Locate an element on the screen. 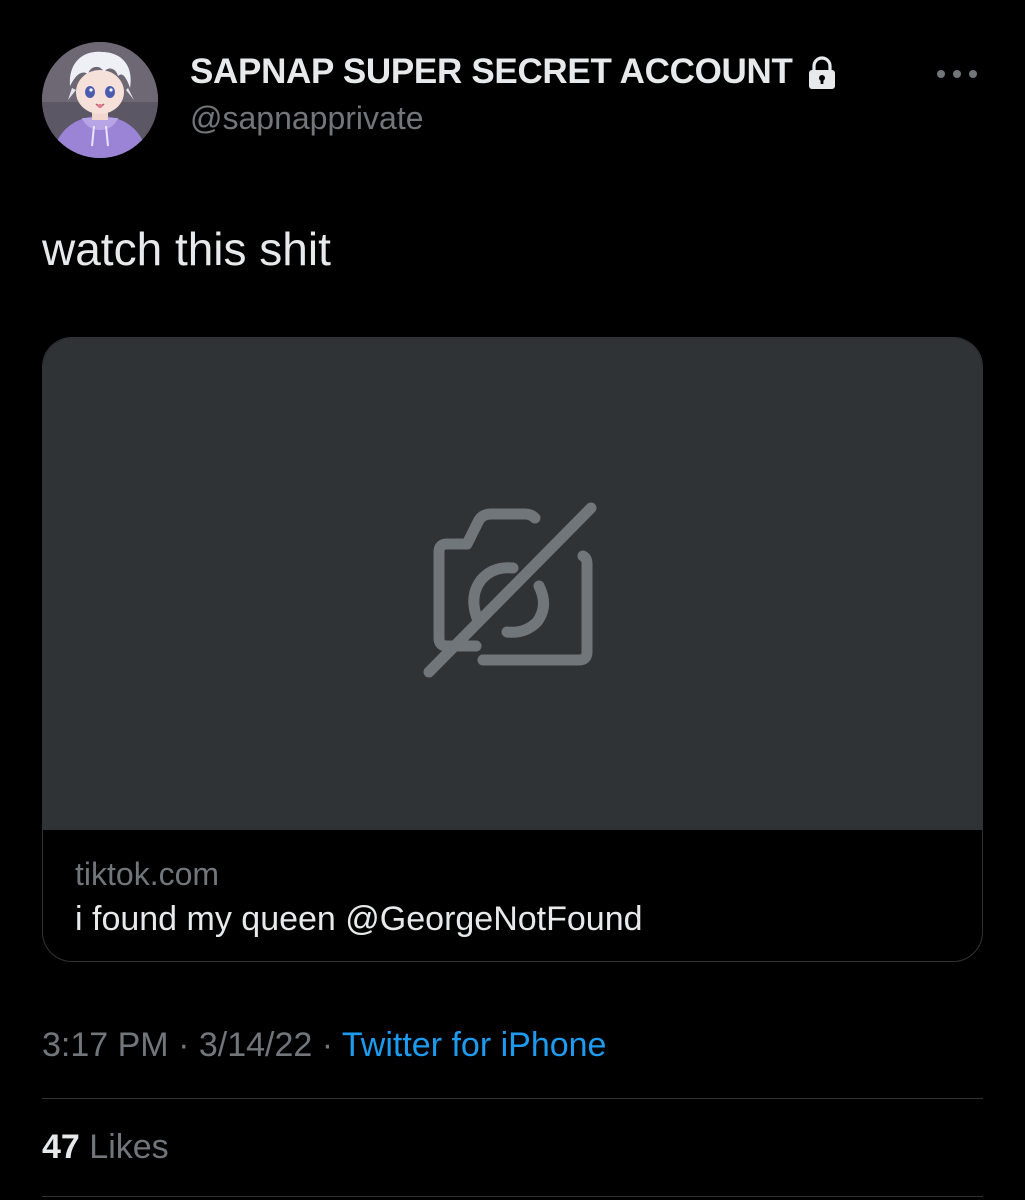 This screenshot has height=1200, width=1025. card-title: i found my queen @GeorgeNotFound is located at coordinates (359, 919).